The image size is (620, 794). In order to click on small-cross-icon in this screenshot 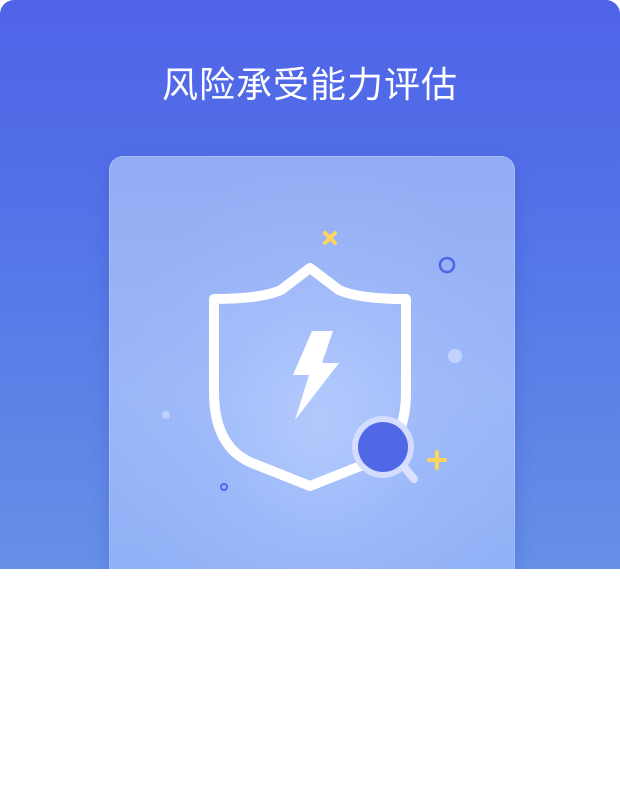, I will do `click(330, 238)`.